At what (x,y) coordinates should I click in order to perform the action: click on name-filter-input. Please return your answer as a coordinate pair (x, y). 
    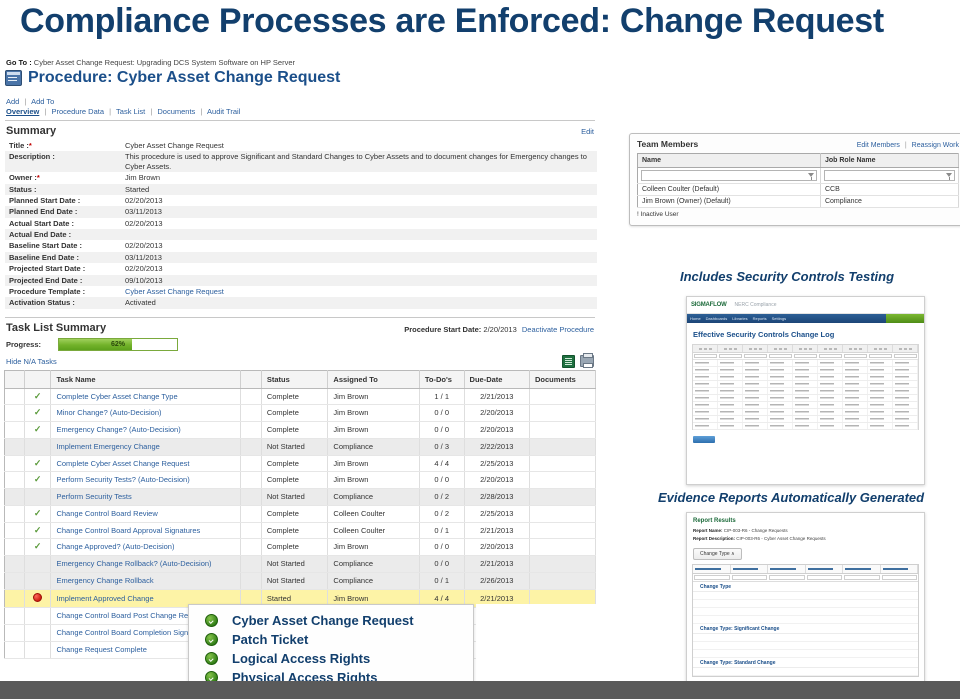
    Looking at the image, I should click on (729, 175).